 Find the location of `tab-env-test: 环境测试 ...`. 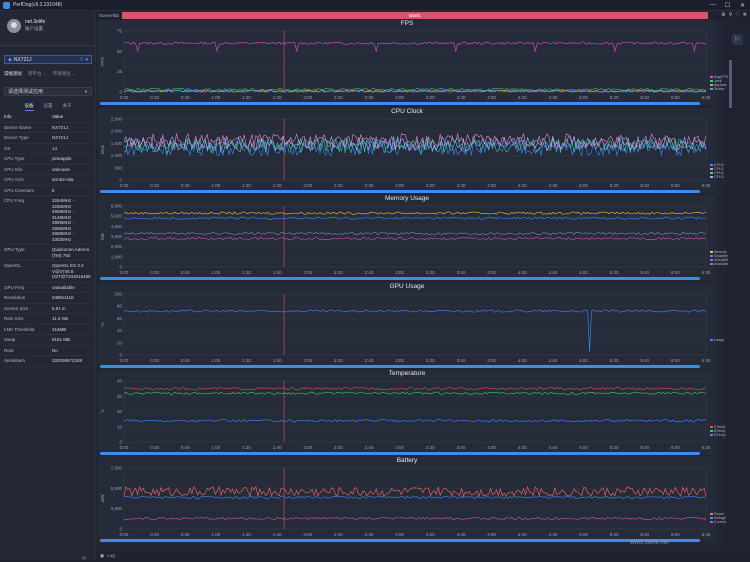

tab-env-test: 环境测试 ... is located at coordinates (64, 74).